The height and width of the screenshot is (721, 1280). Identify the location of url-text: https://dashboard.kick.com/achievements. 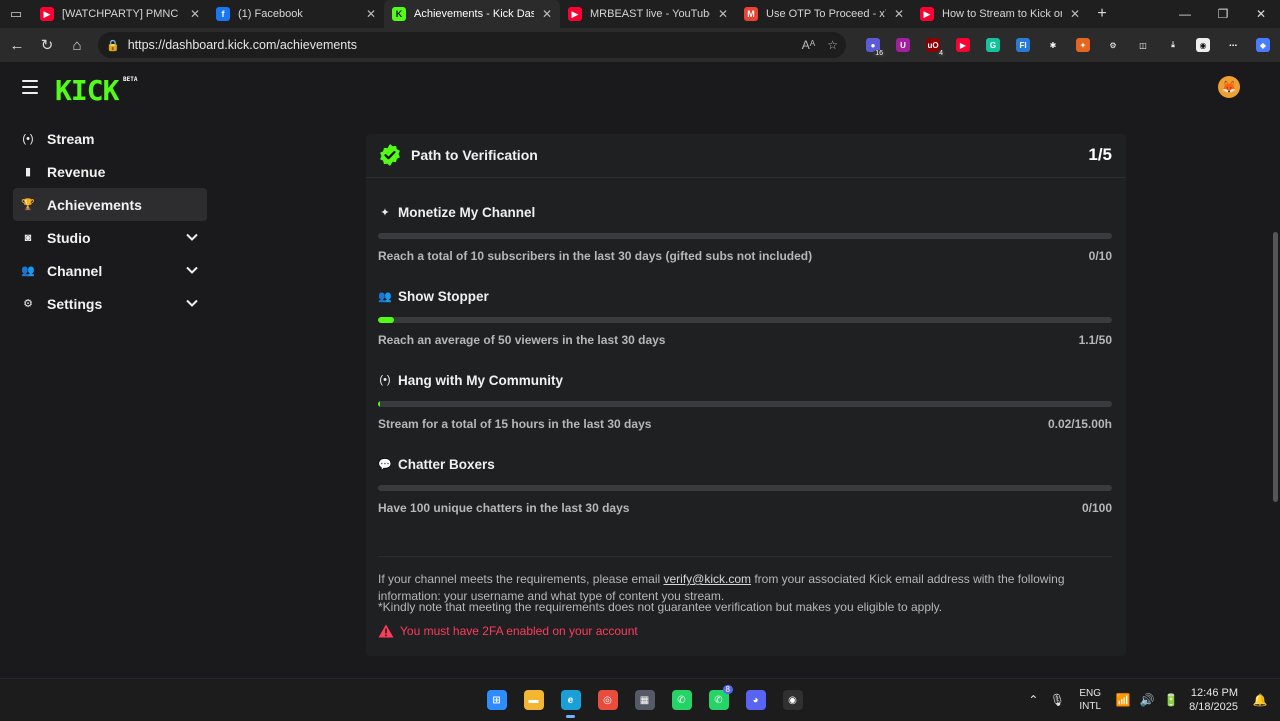
(242, 45).